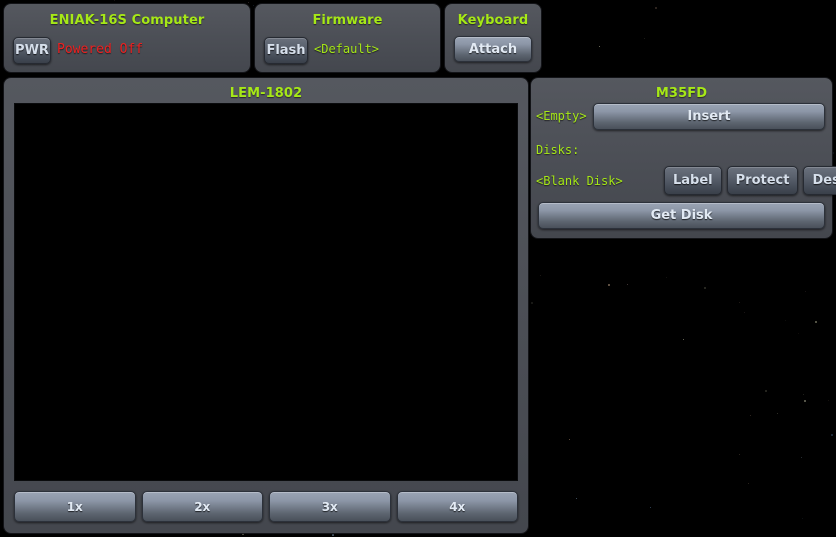 This screenshot has height=537, width=836. Describe the element at coordinates (32, 50) in the screenshot. I see `power-button: PWR` at that location.